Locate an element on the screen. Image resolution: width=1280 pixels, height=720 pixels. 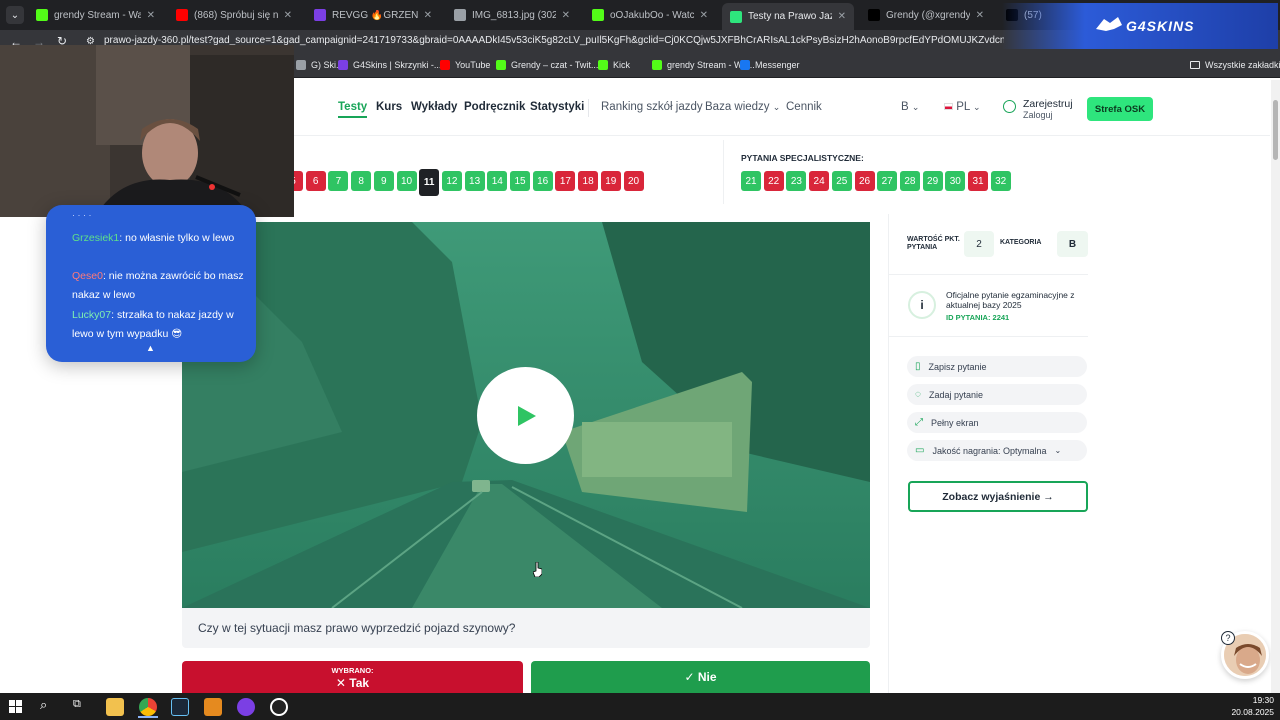
bookmark-item: Kick is located at coordinates (614, 65).